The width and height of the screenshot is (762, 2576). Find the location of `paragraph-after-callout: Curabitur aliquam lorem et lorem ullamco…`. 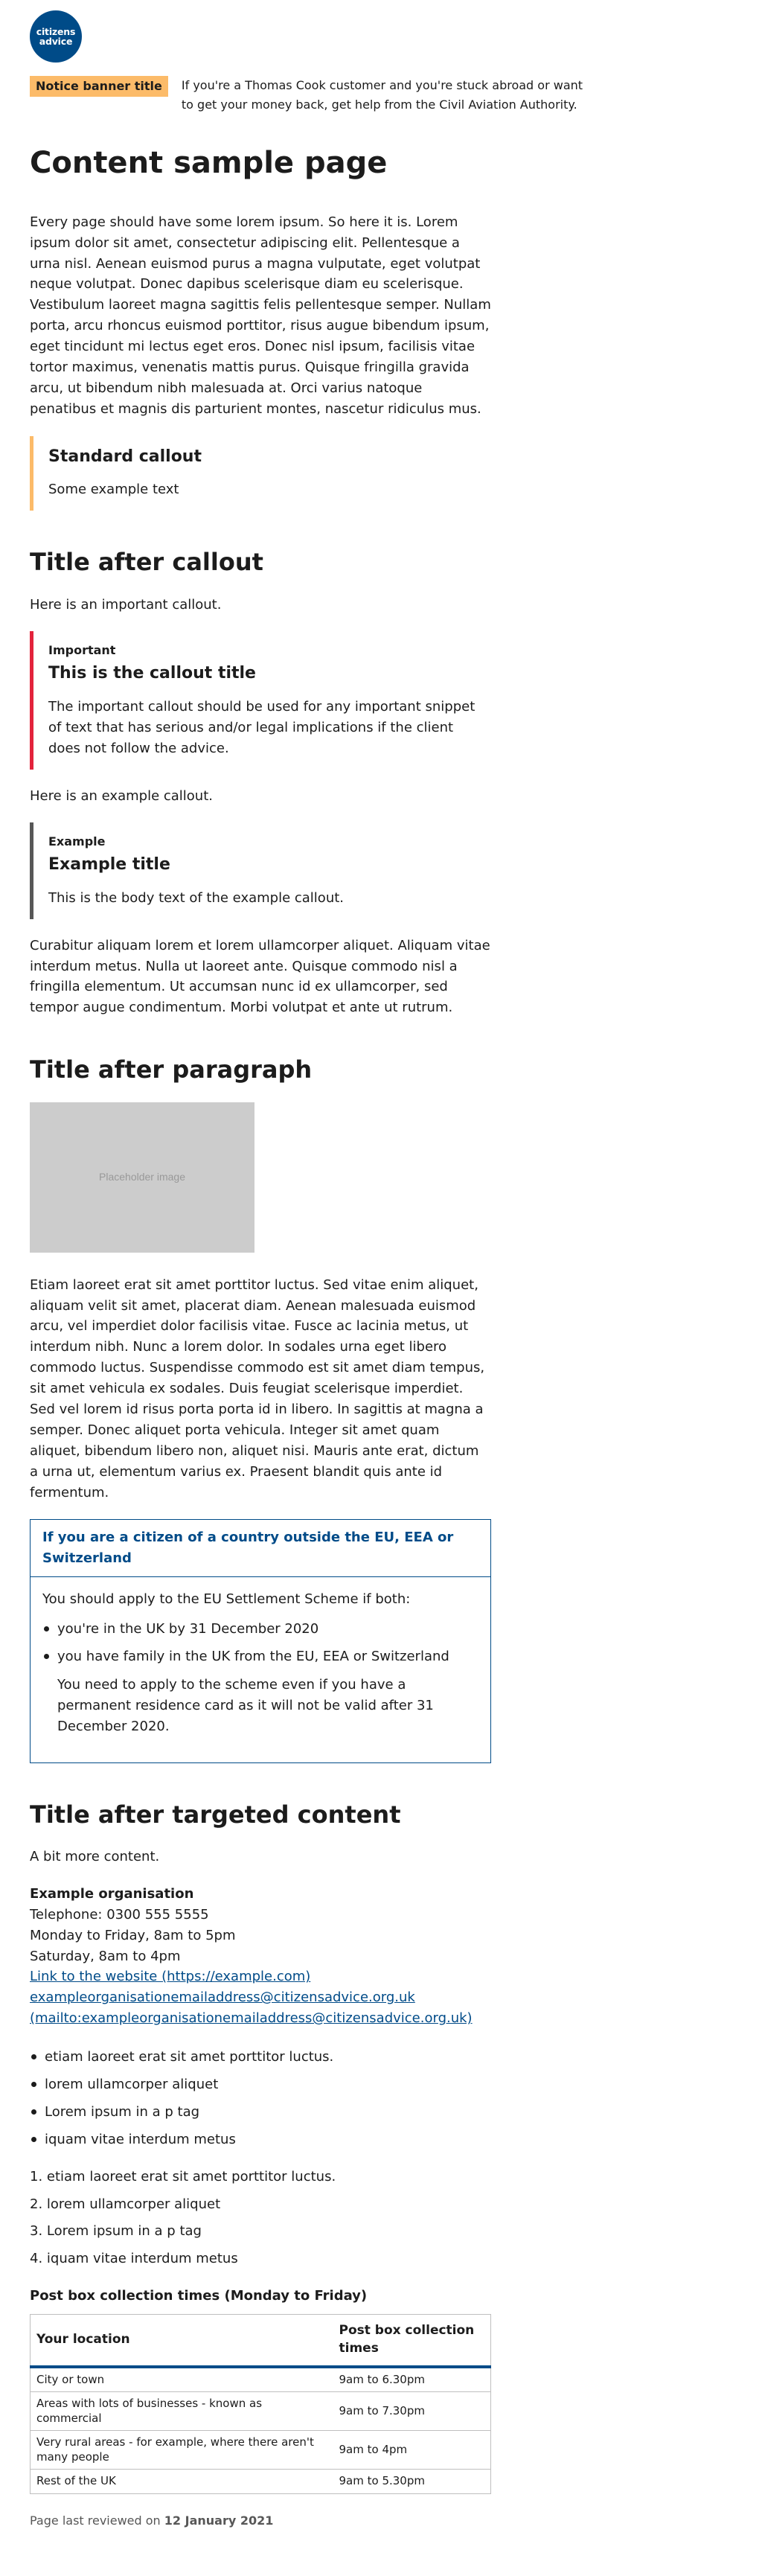

paragraph-after-callout: Curabitur aliquam lorem et lorem ullamco… is located at coordinates (260, 977).